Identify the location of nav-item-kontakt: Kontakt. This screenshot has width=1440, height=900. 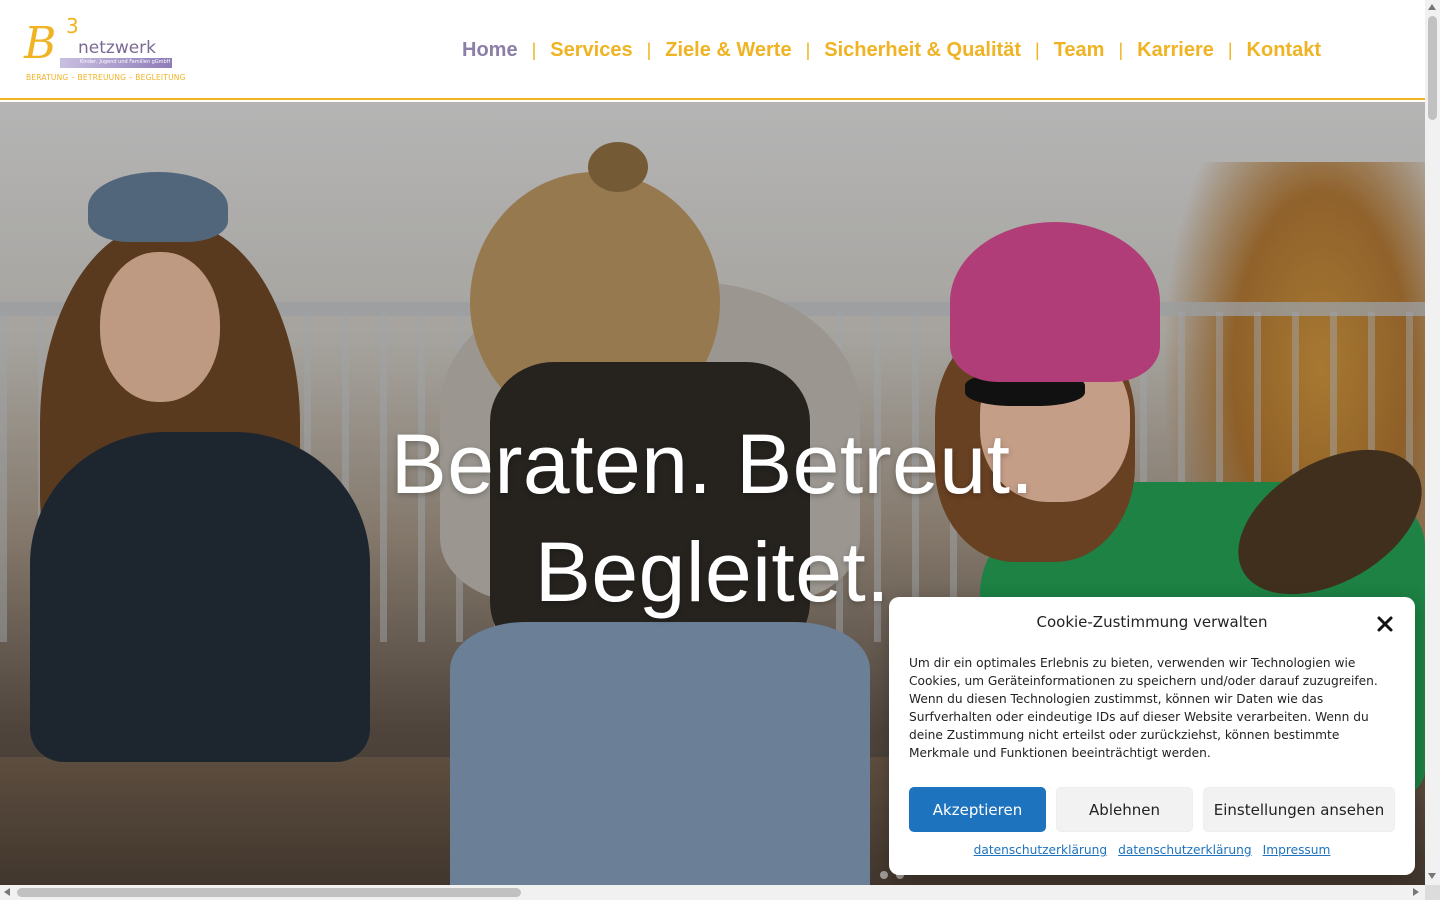
(1284, 50).